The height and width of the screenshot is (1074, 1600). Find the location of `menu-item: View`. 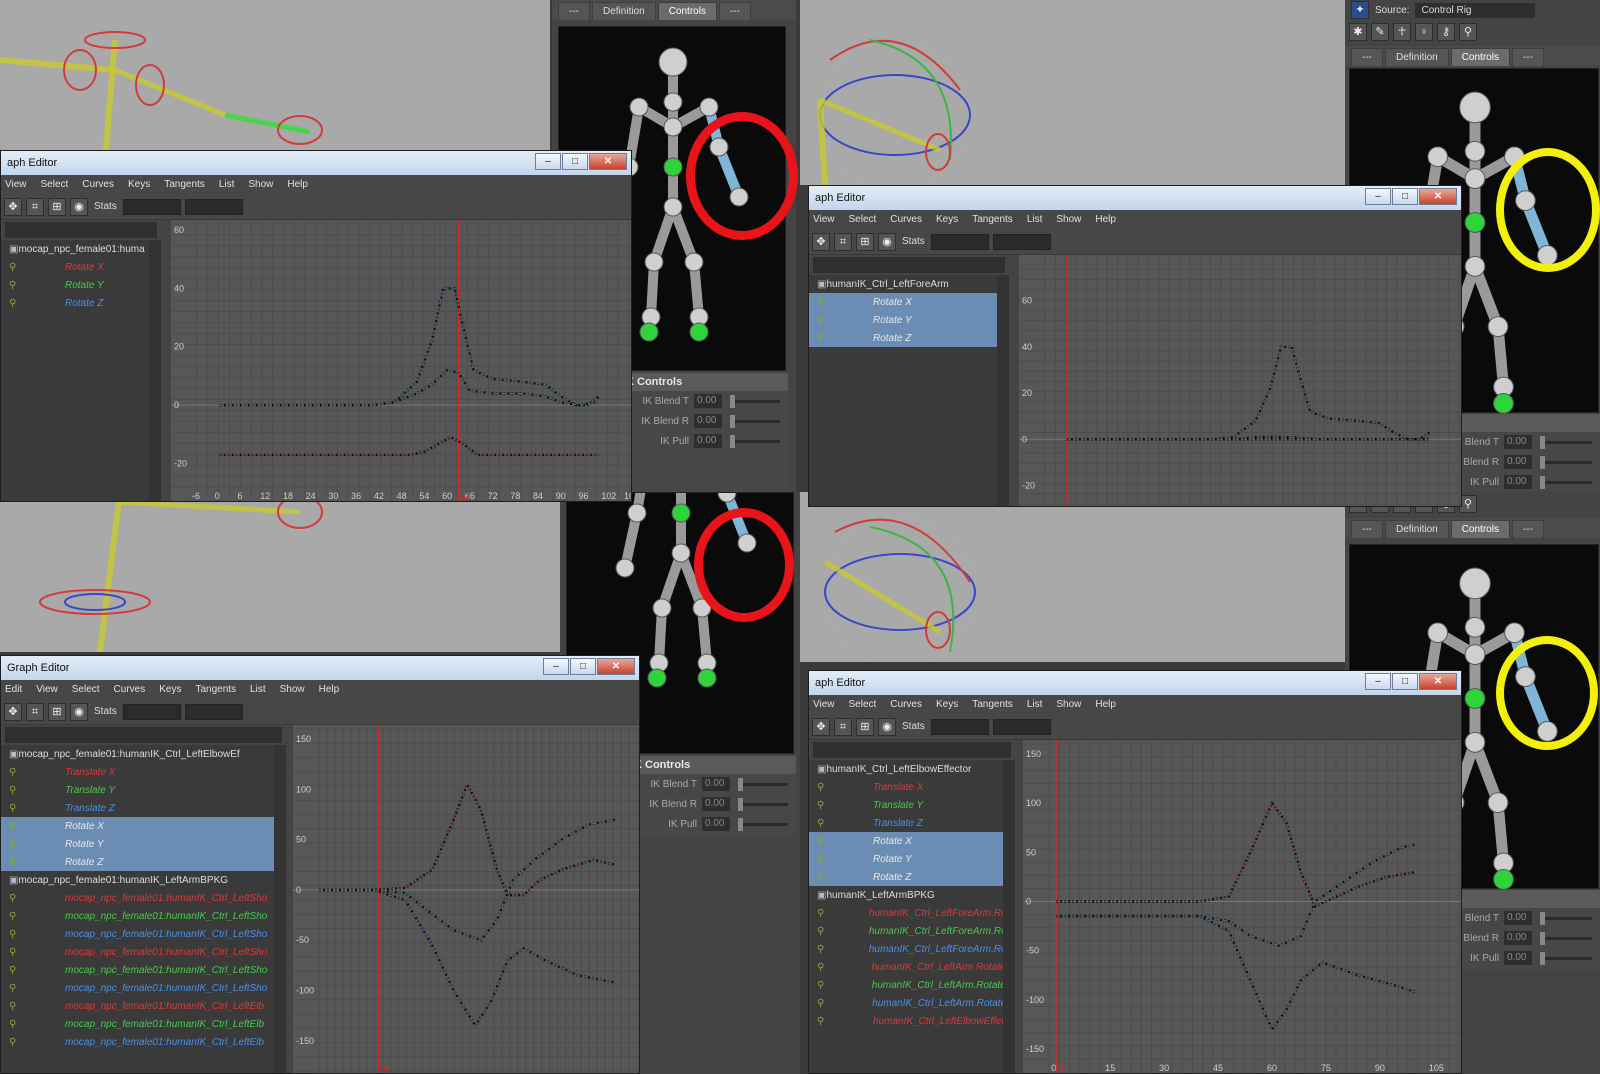

menu-item: View is located at coordinates (824, 704).